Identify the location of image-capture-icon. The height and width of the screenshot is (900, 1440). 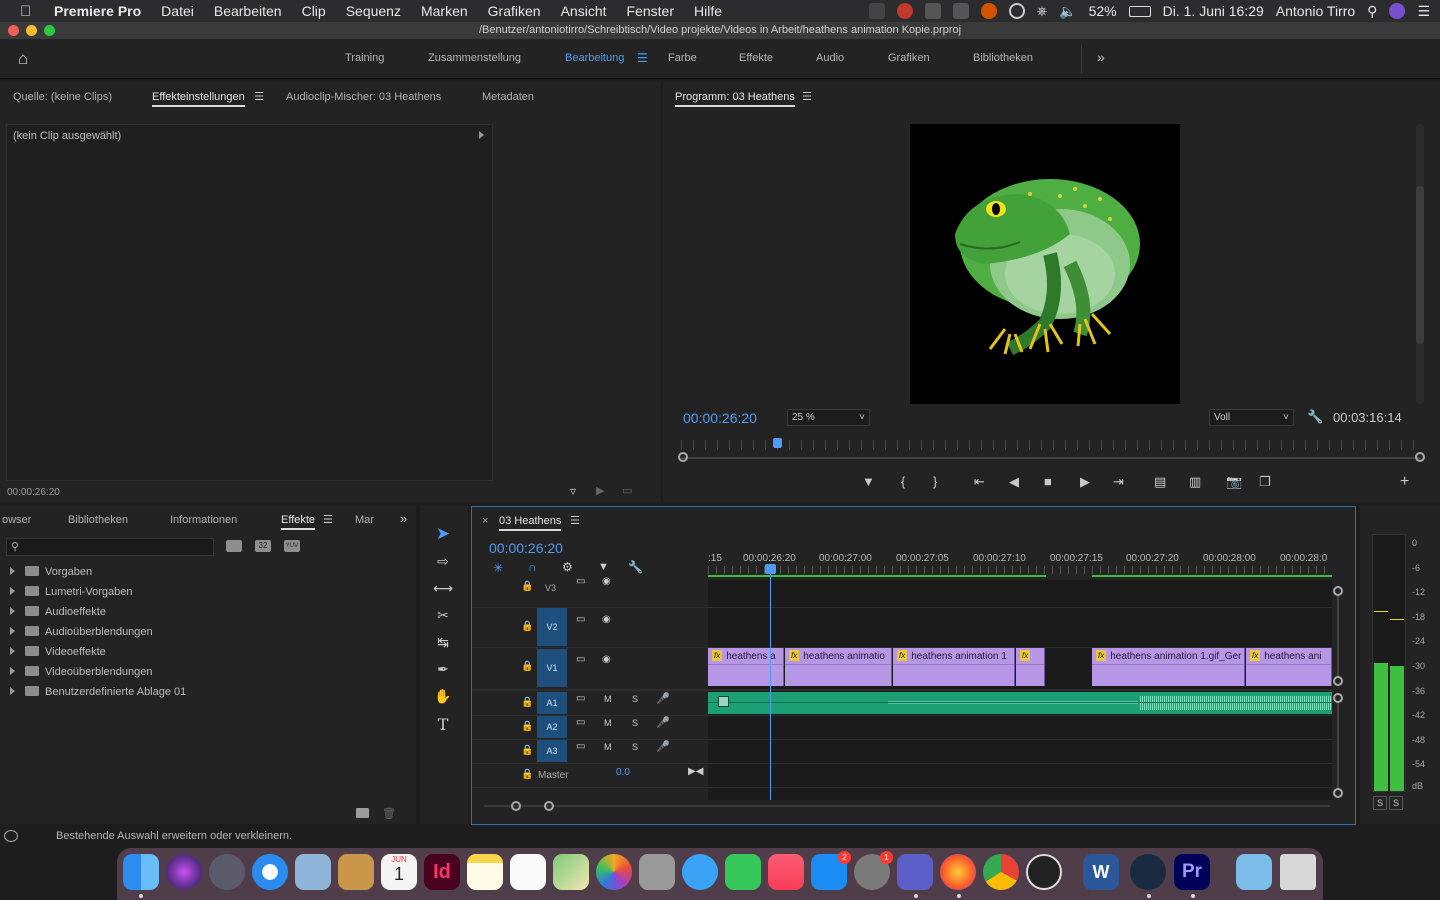
(657, 872).